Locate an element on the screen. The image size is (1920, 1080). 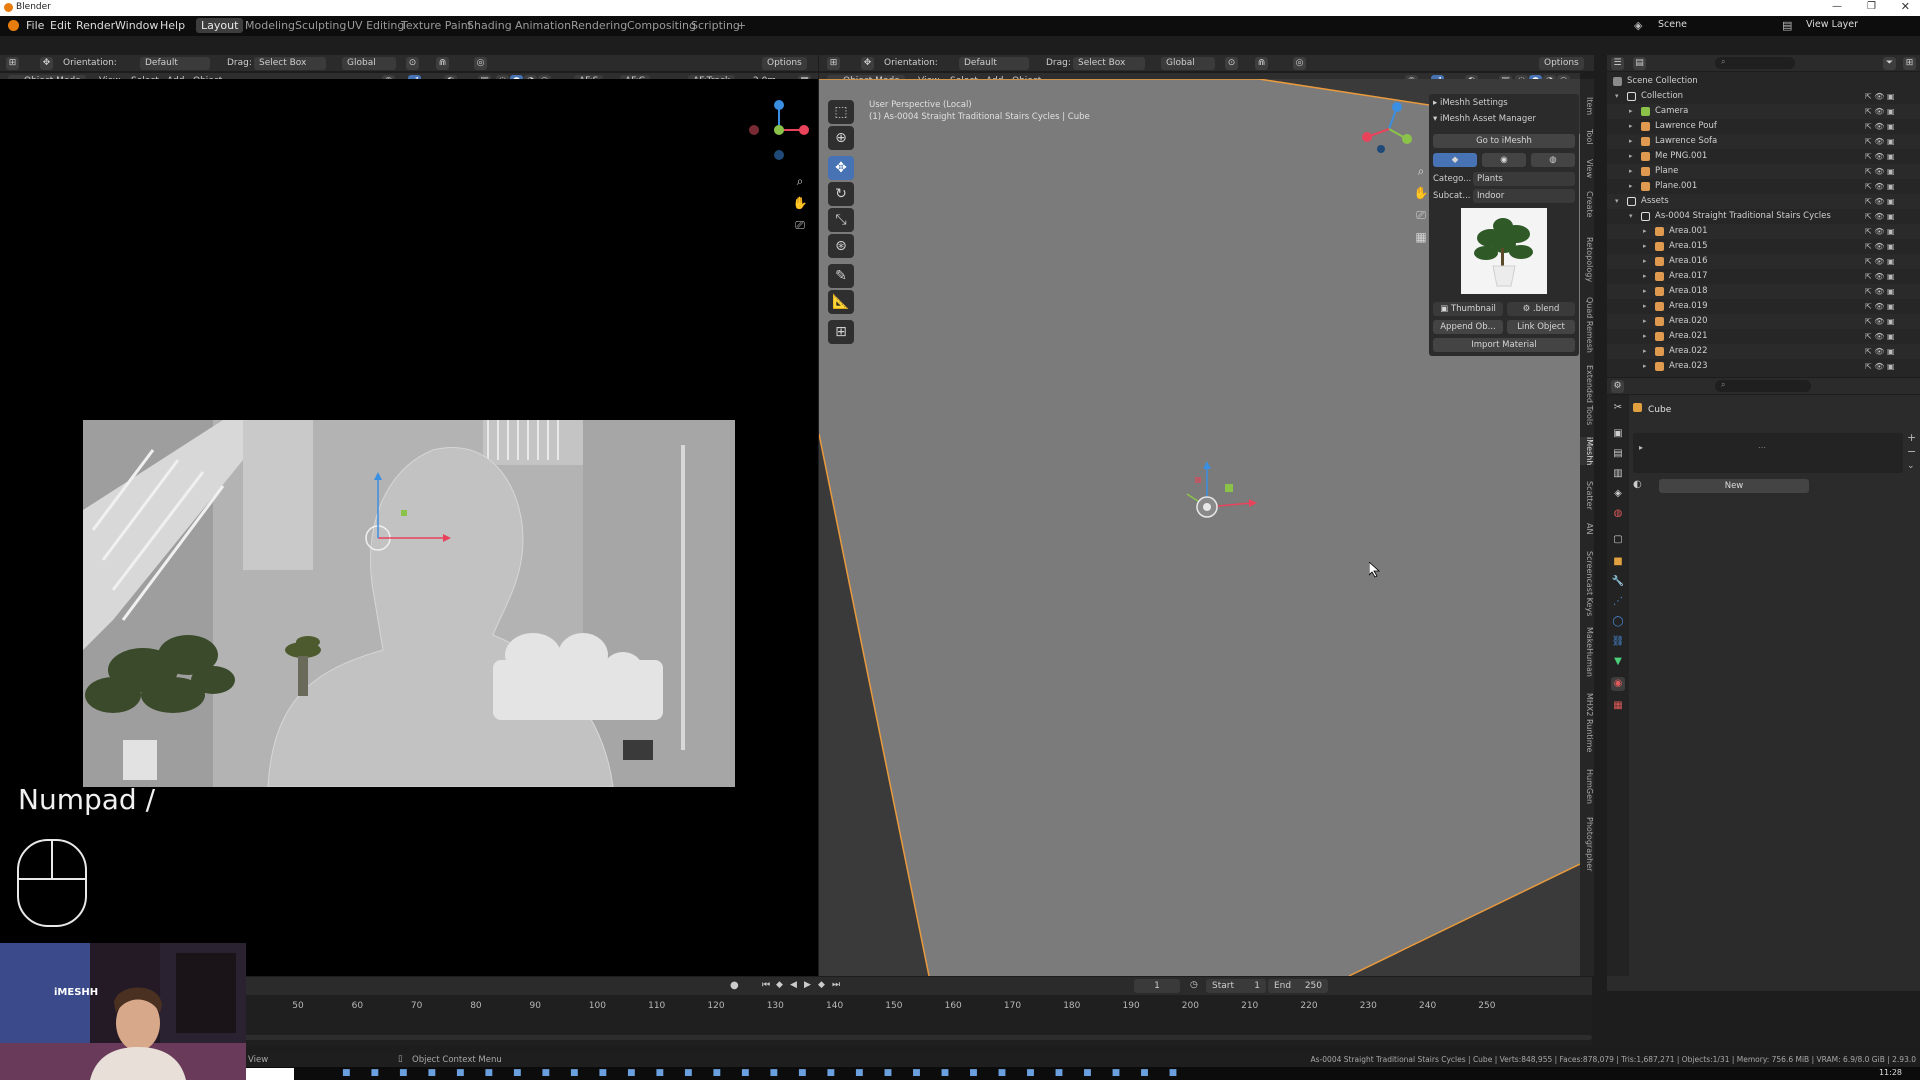
texture-properties-icon: ▦ is located at coordinates (1618, 706).